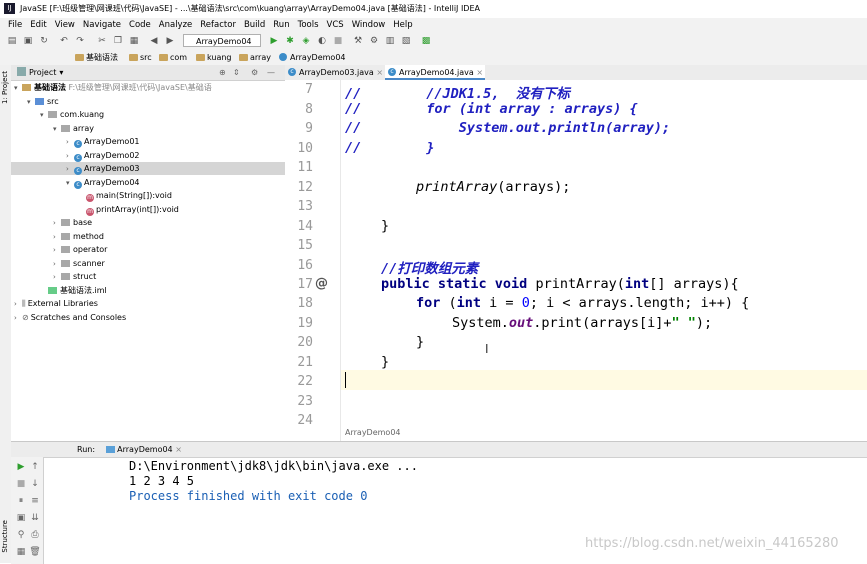  I want to click on tree-folder: › method, so click(78, 236).